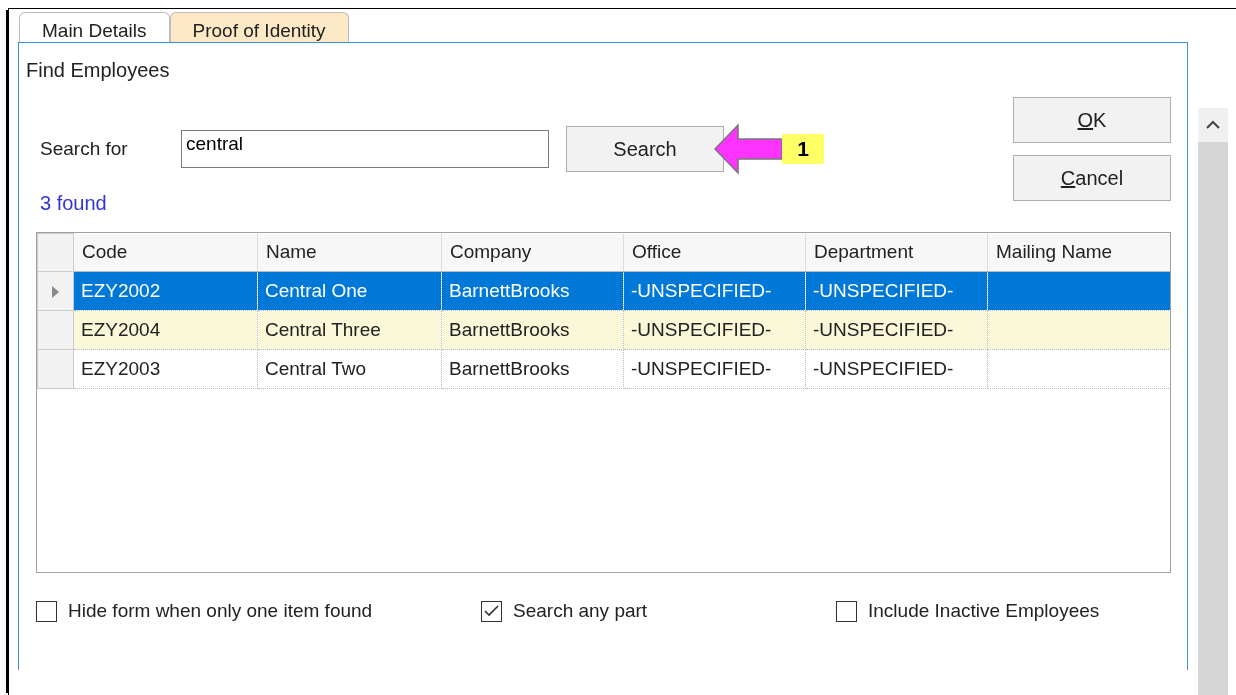 Image resolution: width=1236 pixels, height=695 pixels. I want to click on tab: Main Details, so click(94, 27).